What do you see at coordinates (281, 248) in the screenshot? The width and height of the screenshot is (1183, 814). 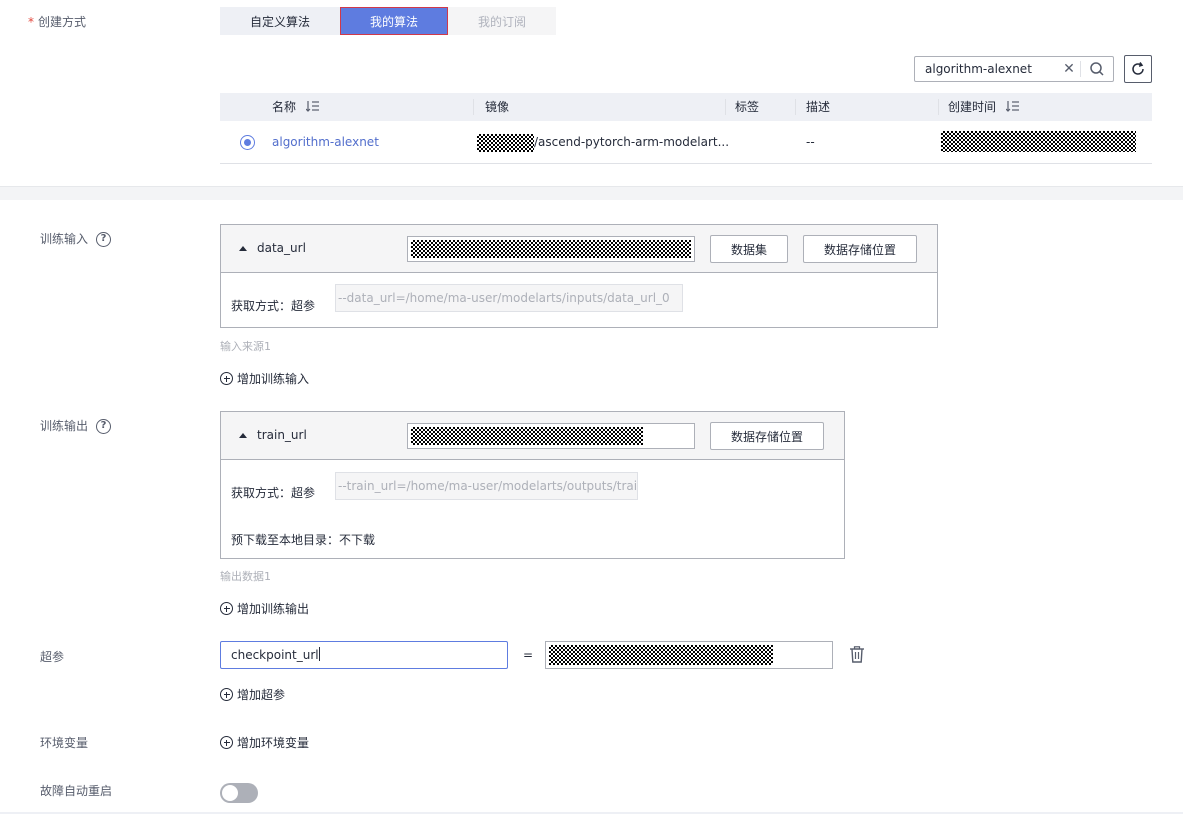 I see `input-name: data_url` at bounding box center [281, 248].